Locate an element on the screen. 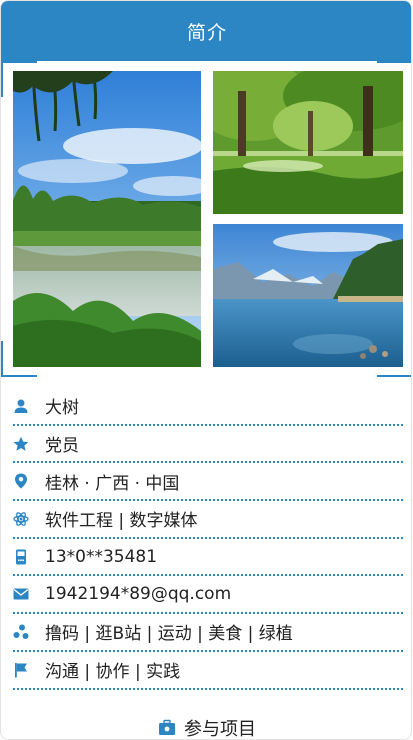  person-icon is located at coordinates (21, 406).